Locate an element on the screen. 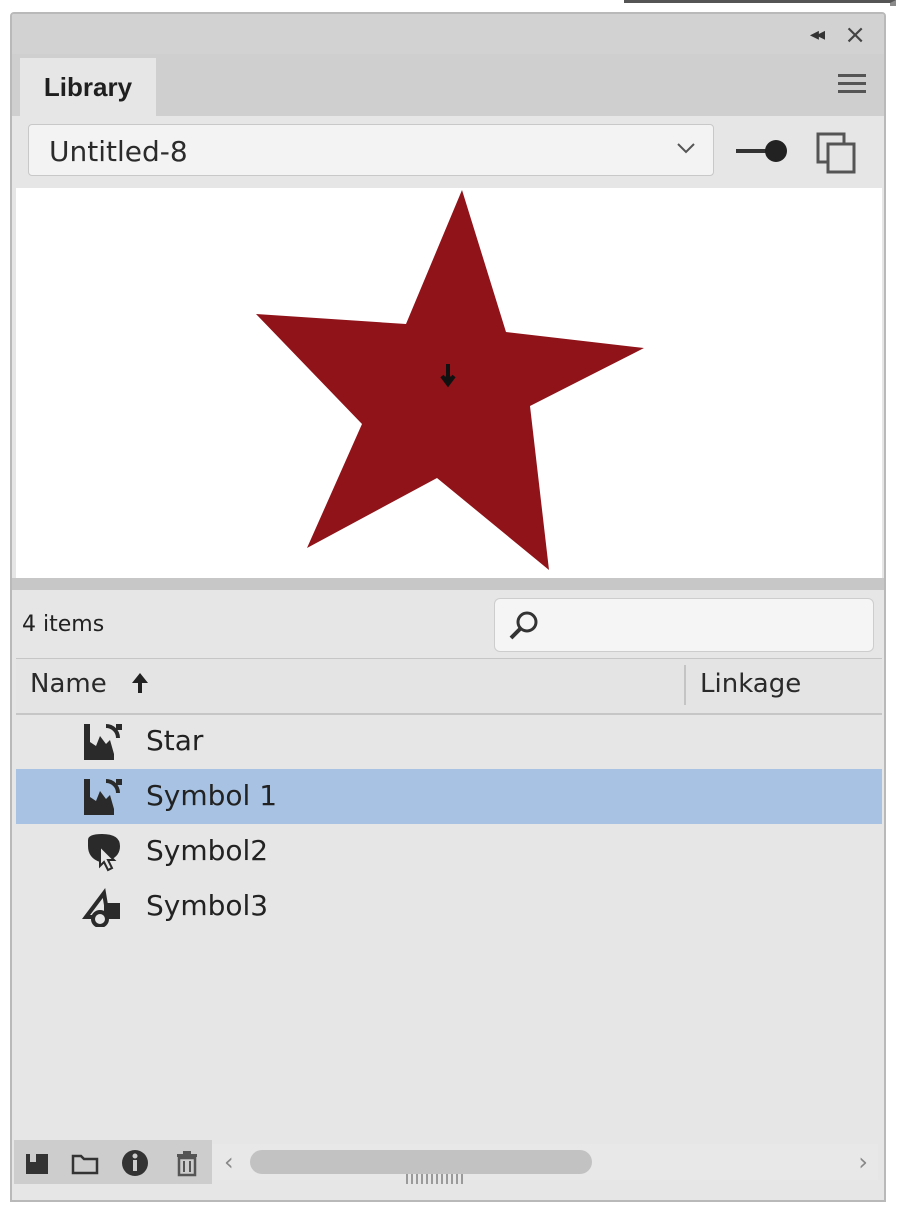  button-symbol-icon is located at coordinates (104, 853).